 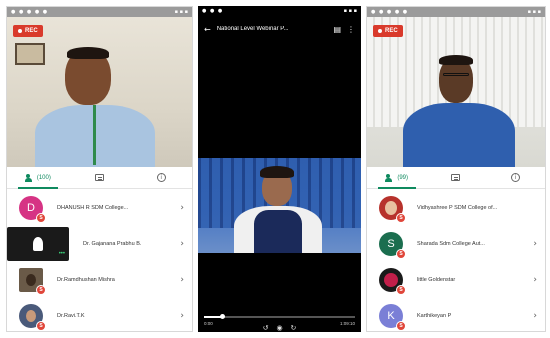 What do you see at coordinates (294, 328) in the screenshot?
I see `forward-icon: ↻` at bounding box center [294, 328].